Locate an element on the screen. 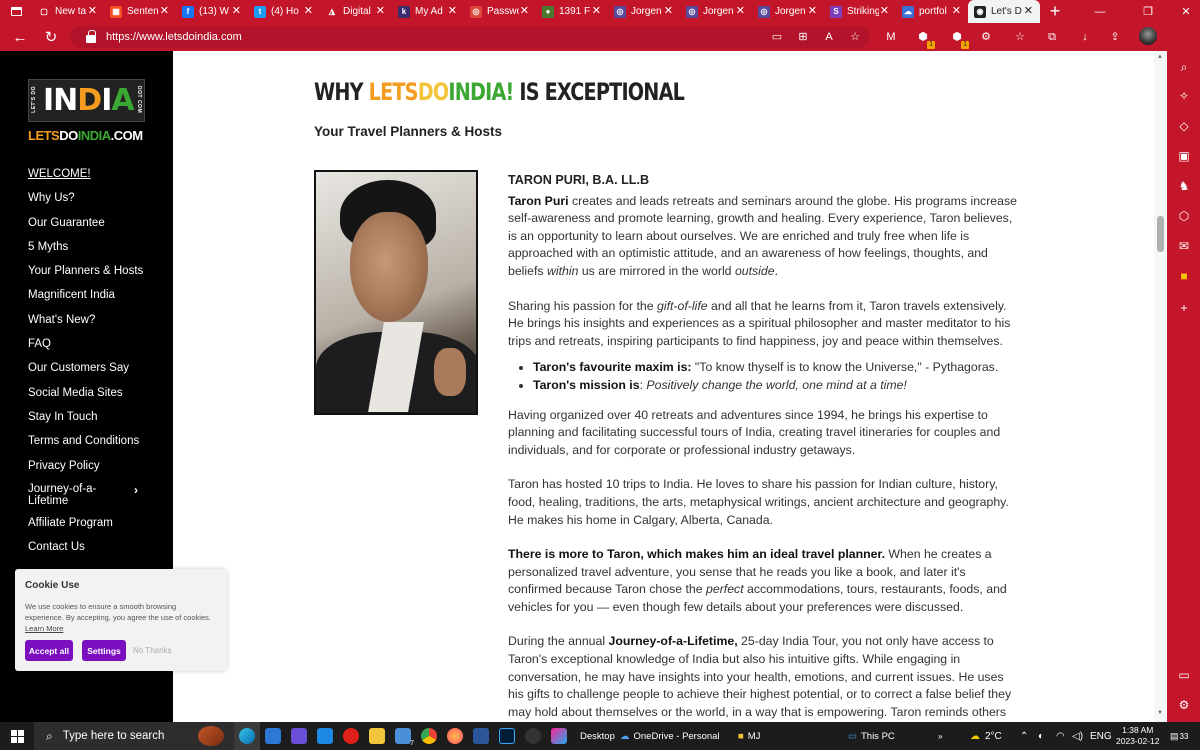  learn-more-link: Learn More is located at coordinates (44, 628).